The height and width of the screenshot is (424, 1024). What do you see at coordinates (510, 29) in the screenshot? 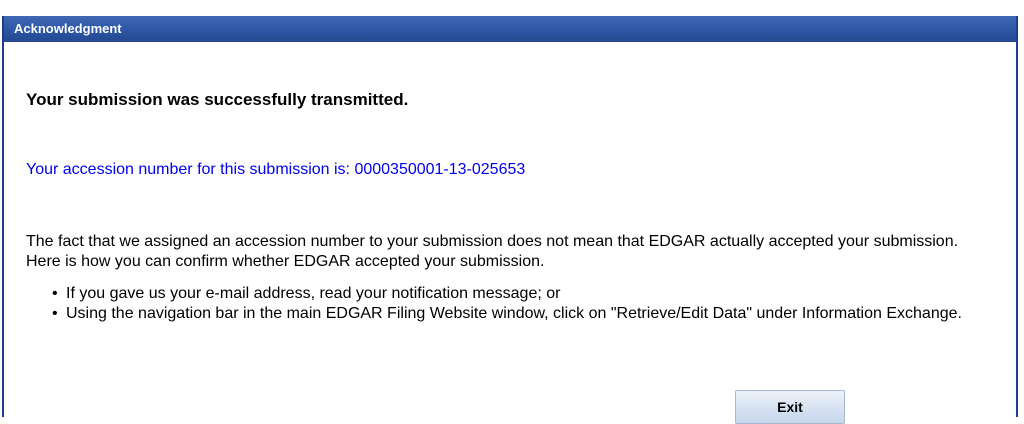
I see `dialog-title-bar: Acknowledgment` at bounding box center [510, 29].